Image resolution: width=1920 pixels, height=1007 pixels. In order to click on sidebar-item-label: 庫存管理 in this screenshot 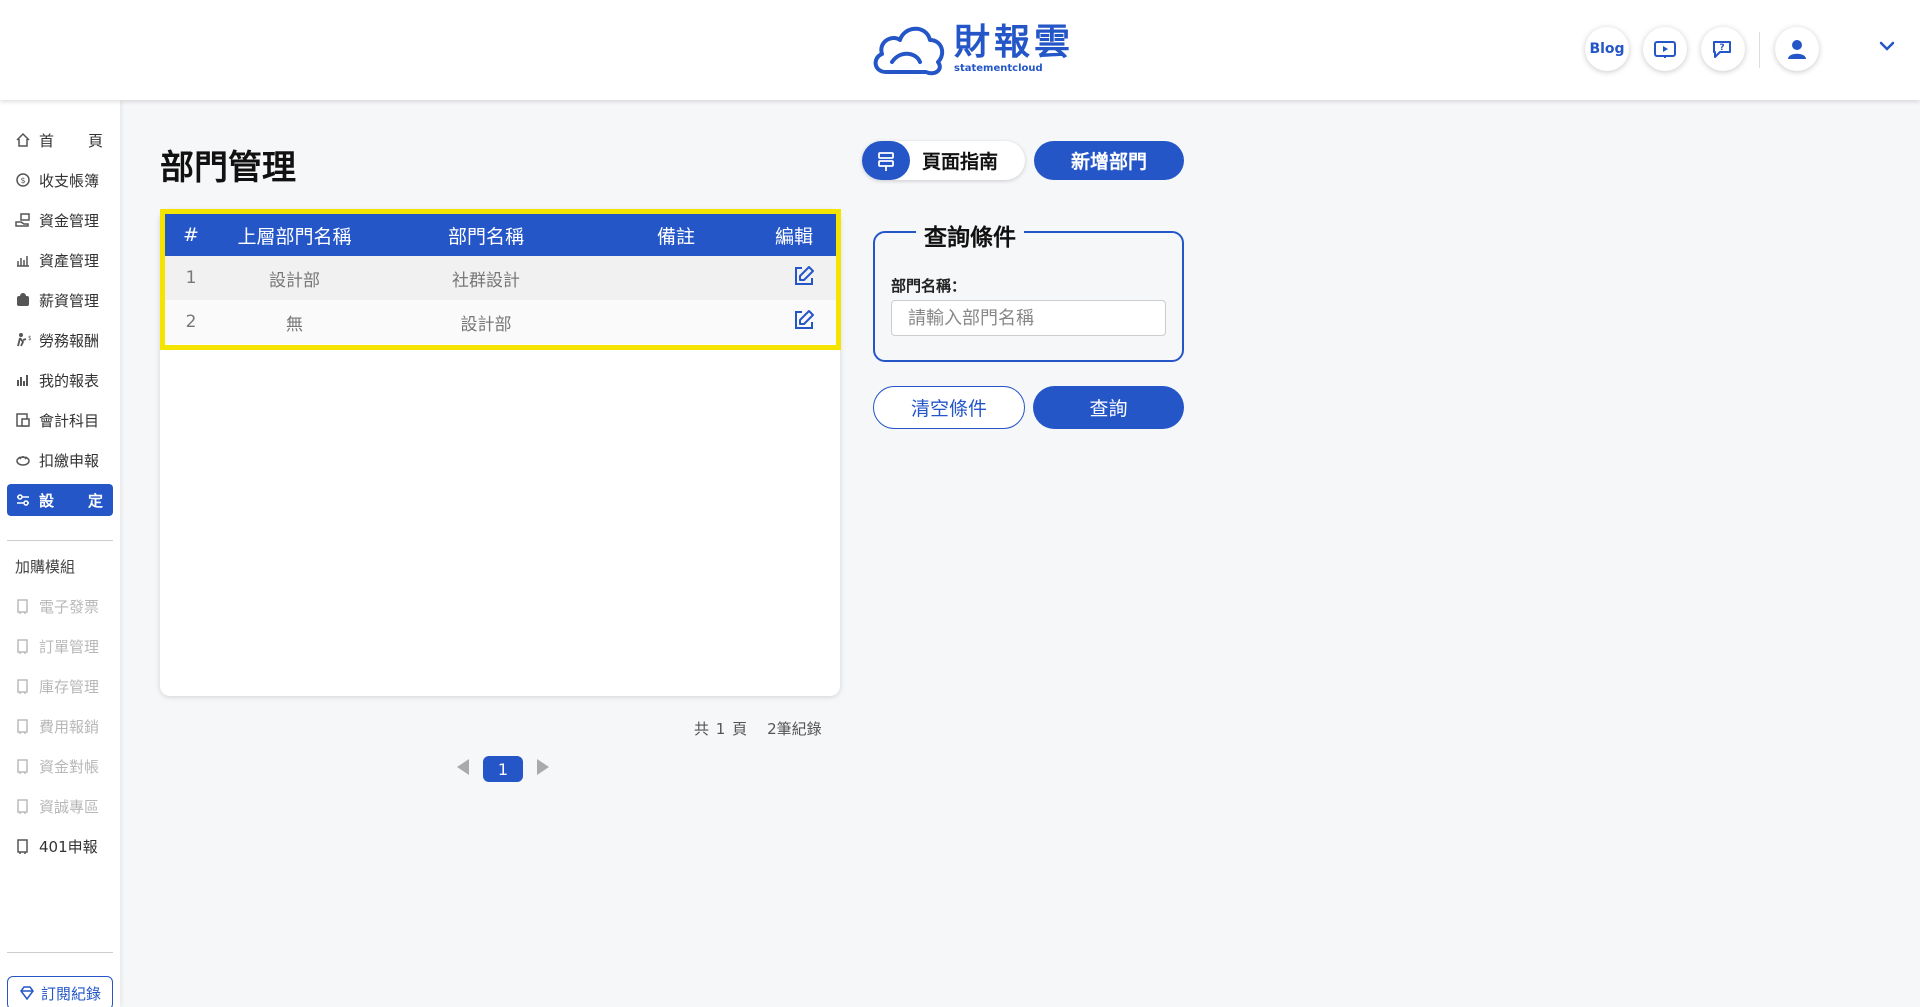, I will do `click(69, 686)`.